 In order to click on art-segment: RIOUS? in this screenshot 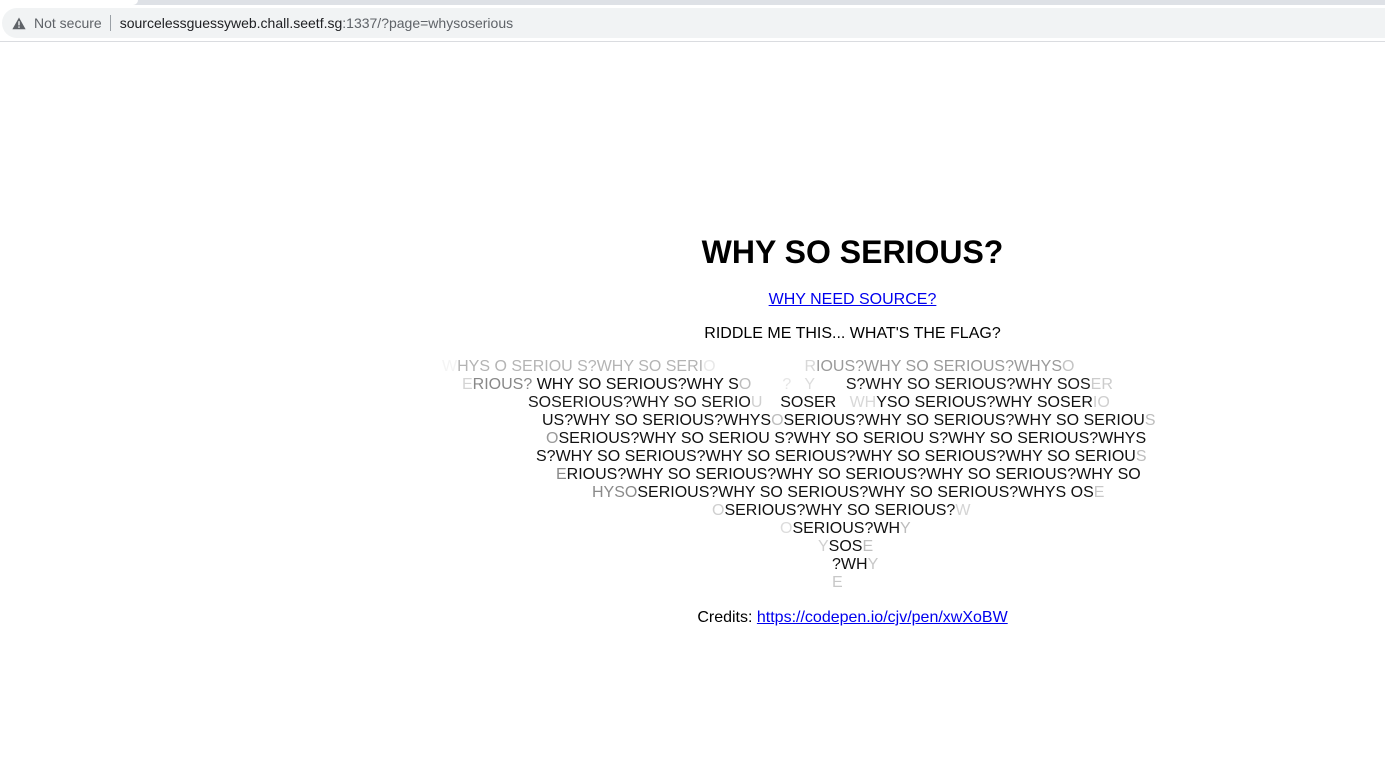, I will do `click(504, 384)`.